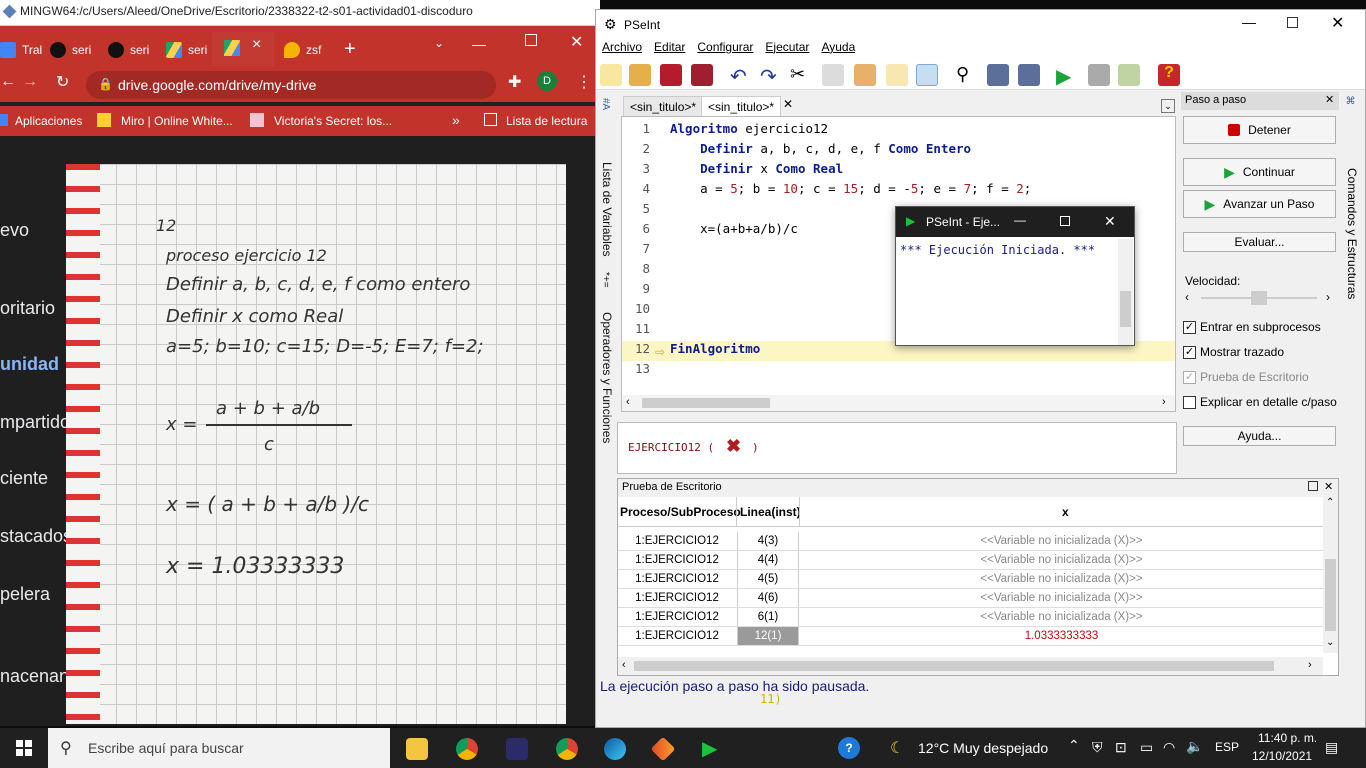 This screenshot has height=768, width=1366. What do you see at coordinates (749, 128) in the screenshot?
I see `code-line: Algoritmo ejercicio12` at bounding box center [749, 128].